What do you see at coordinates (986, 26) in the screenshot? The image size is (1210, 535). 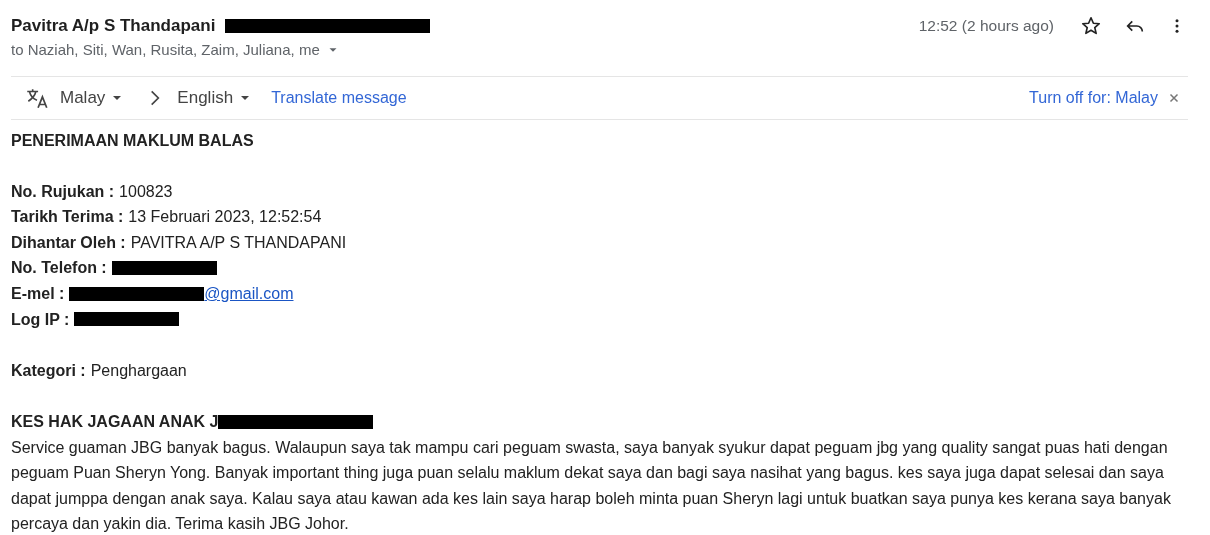 I see `timestamp: 12:52 (2 hours ago)` at bounding box center [986, 26].